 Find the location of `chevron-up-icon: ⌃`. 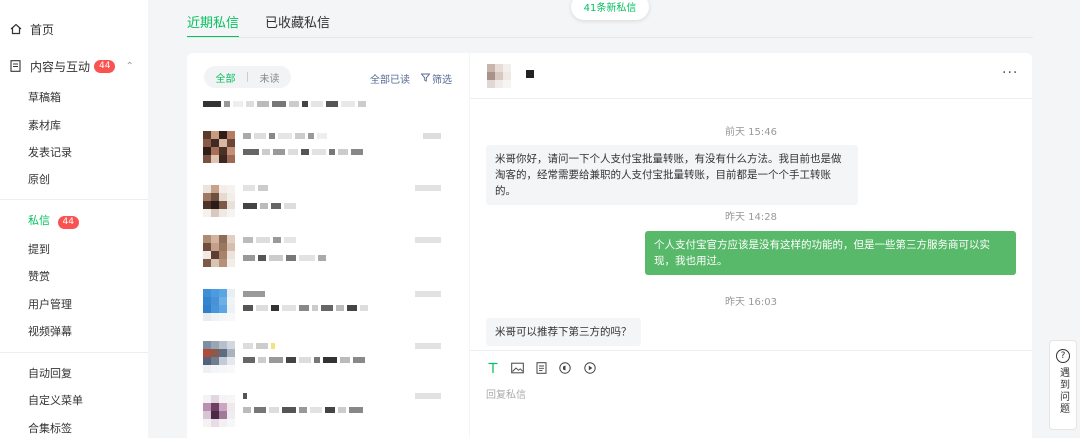

chevron-up-icon: ⌃ is located at coordinates (129, 66).